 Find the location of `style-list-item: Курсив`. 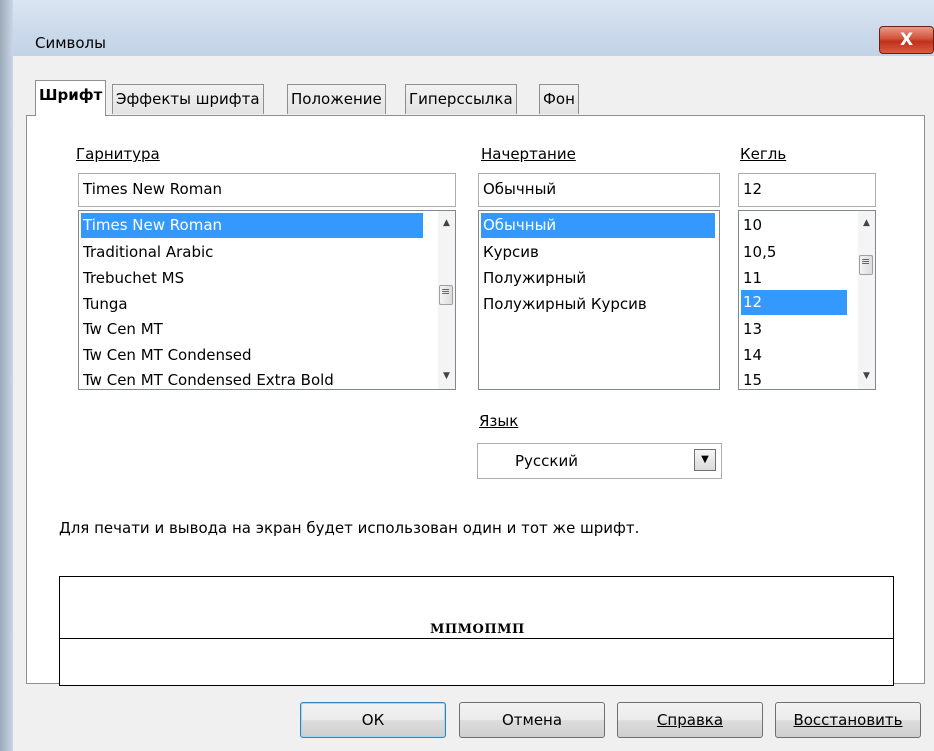

style-list-item: Курсив is located at coordinates (510, 252).